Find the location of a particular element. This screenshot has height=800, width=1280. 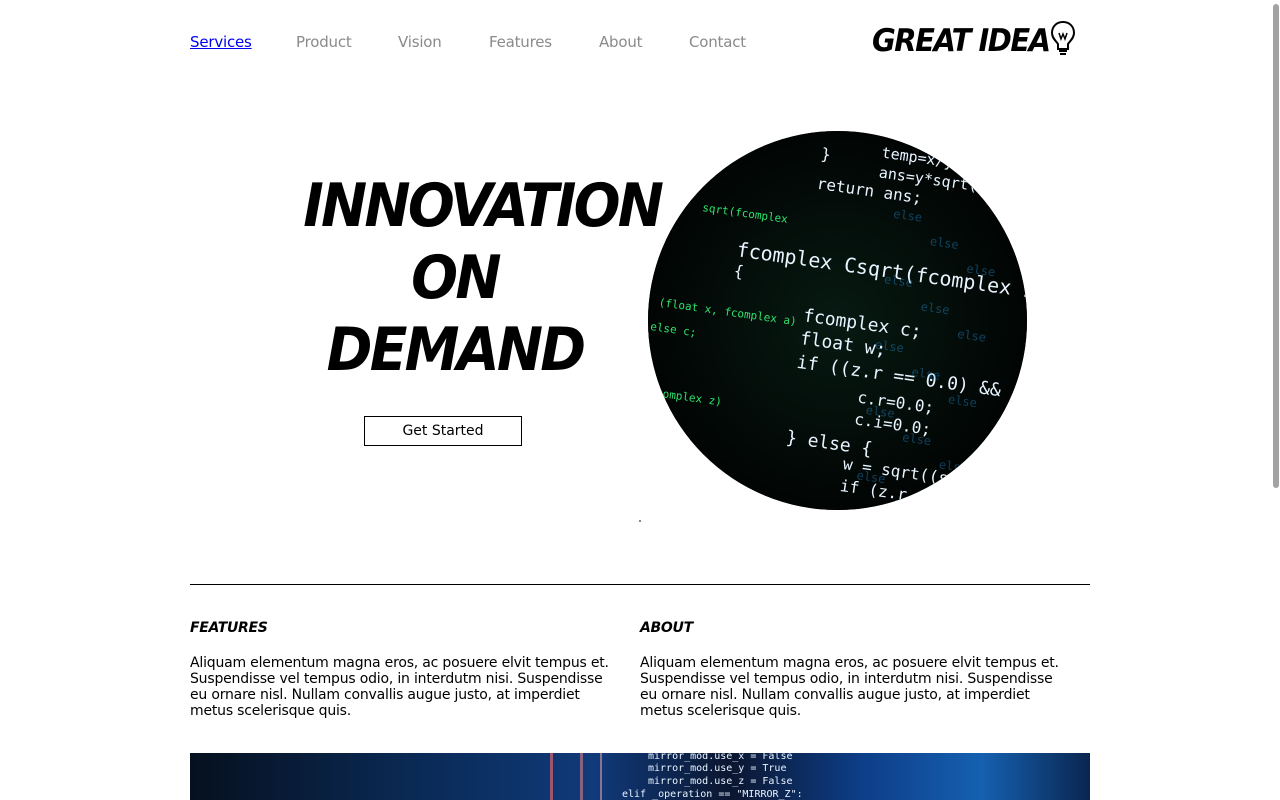

code-glow-line: else is located at coordinates (907, 503).